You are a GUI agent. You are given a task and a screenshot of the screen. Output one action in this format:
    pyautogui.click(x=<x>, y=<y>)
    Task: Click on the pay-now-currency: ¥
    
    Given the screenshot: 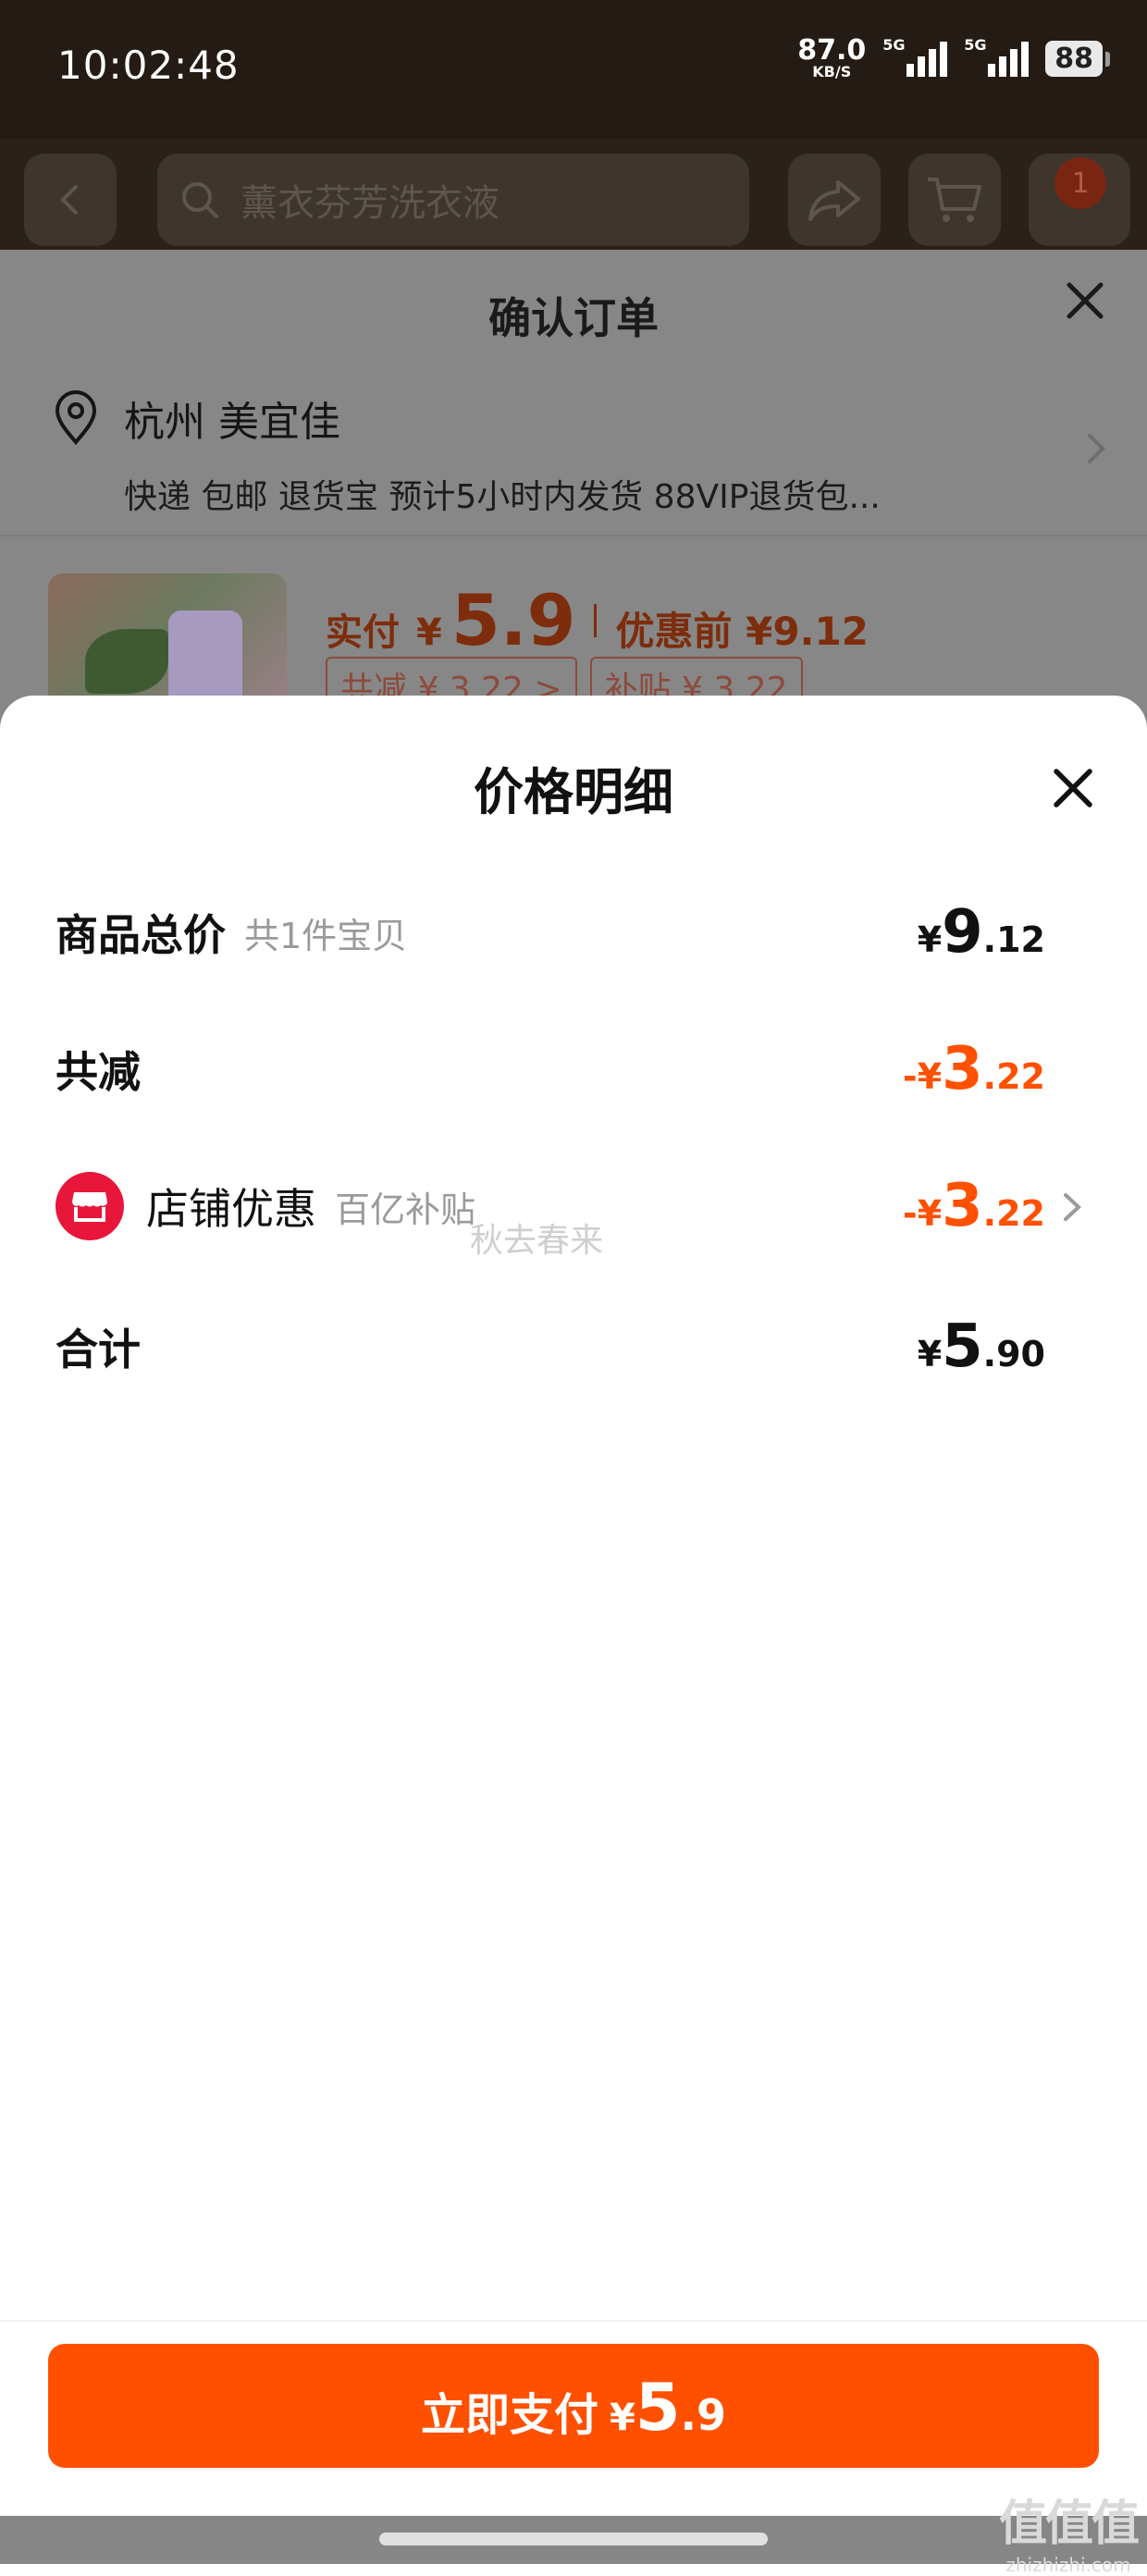 What is the action you would take?
    pyautogui.click(x=622, y=2418)
    